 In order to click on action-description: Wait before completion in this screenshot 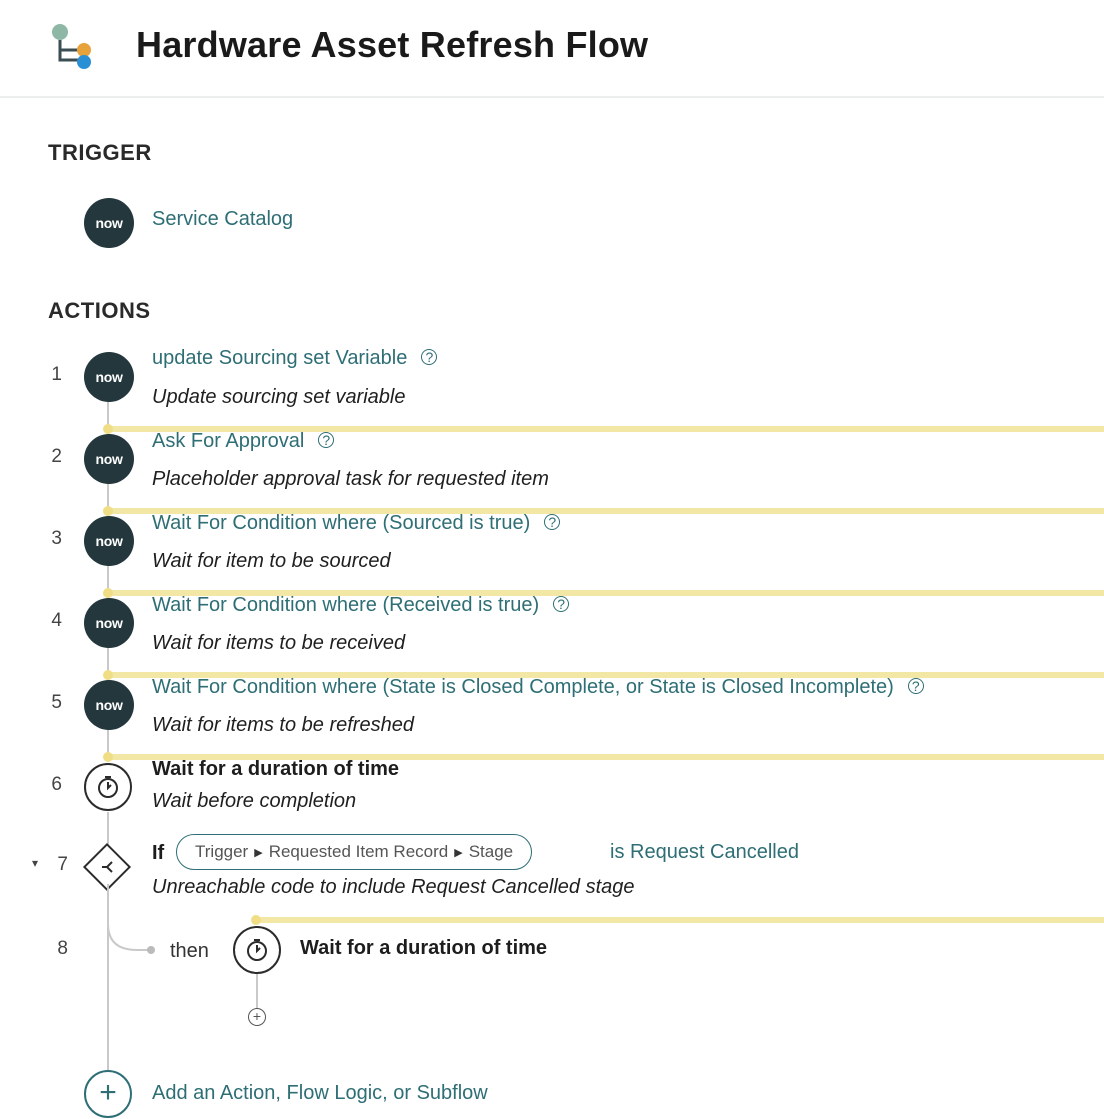, I will do `click(254, 801)`.